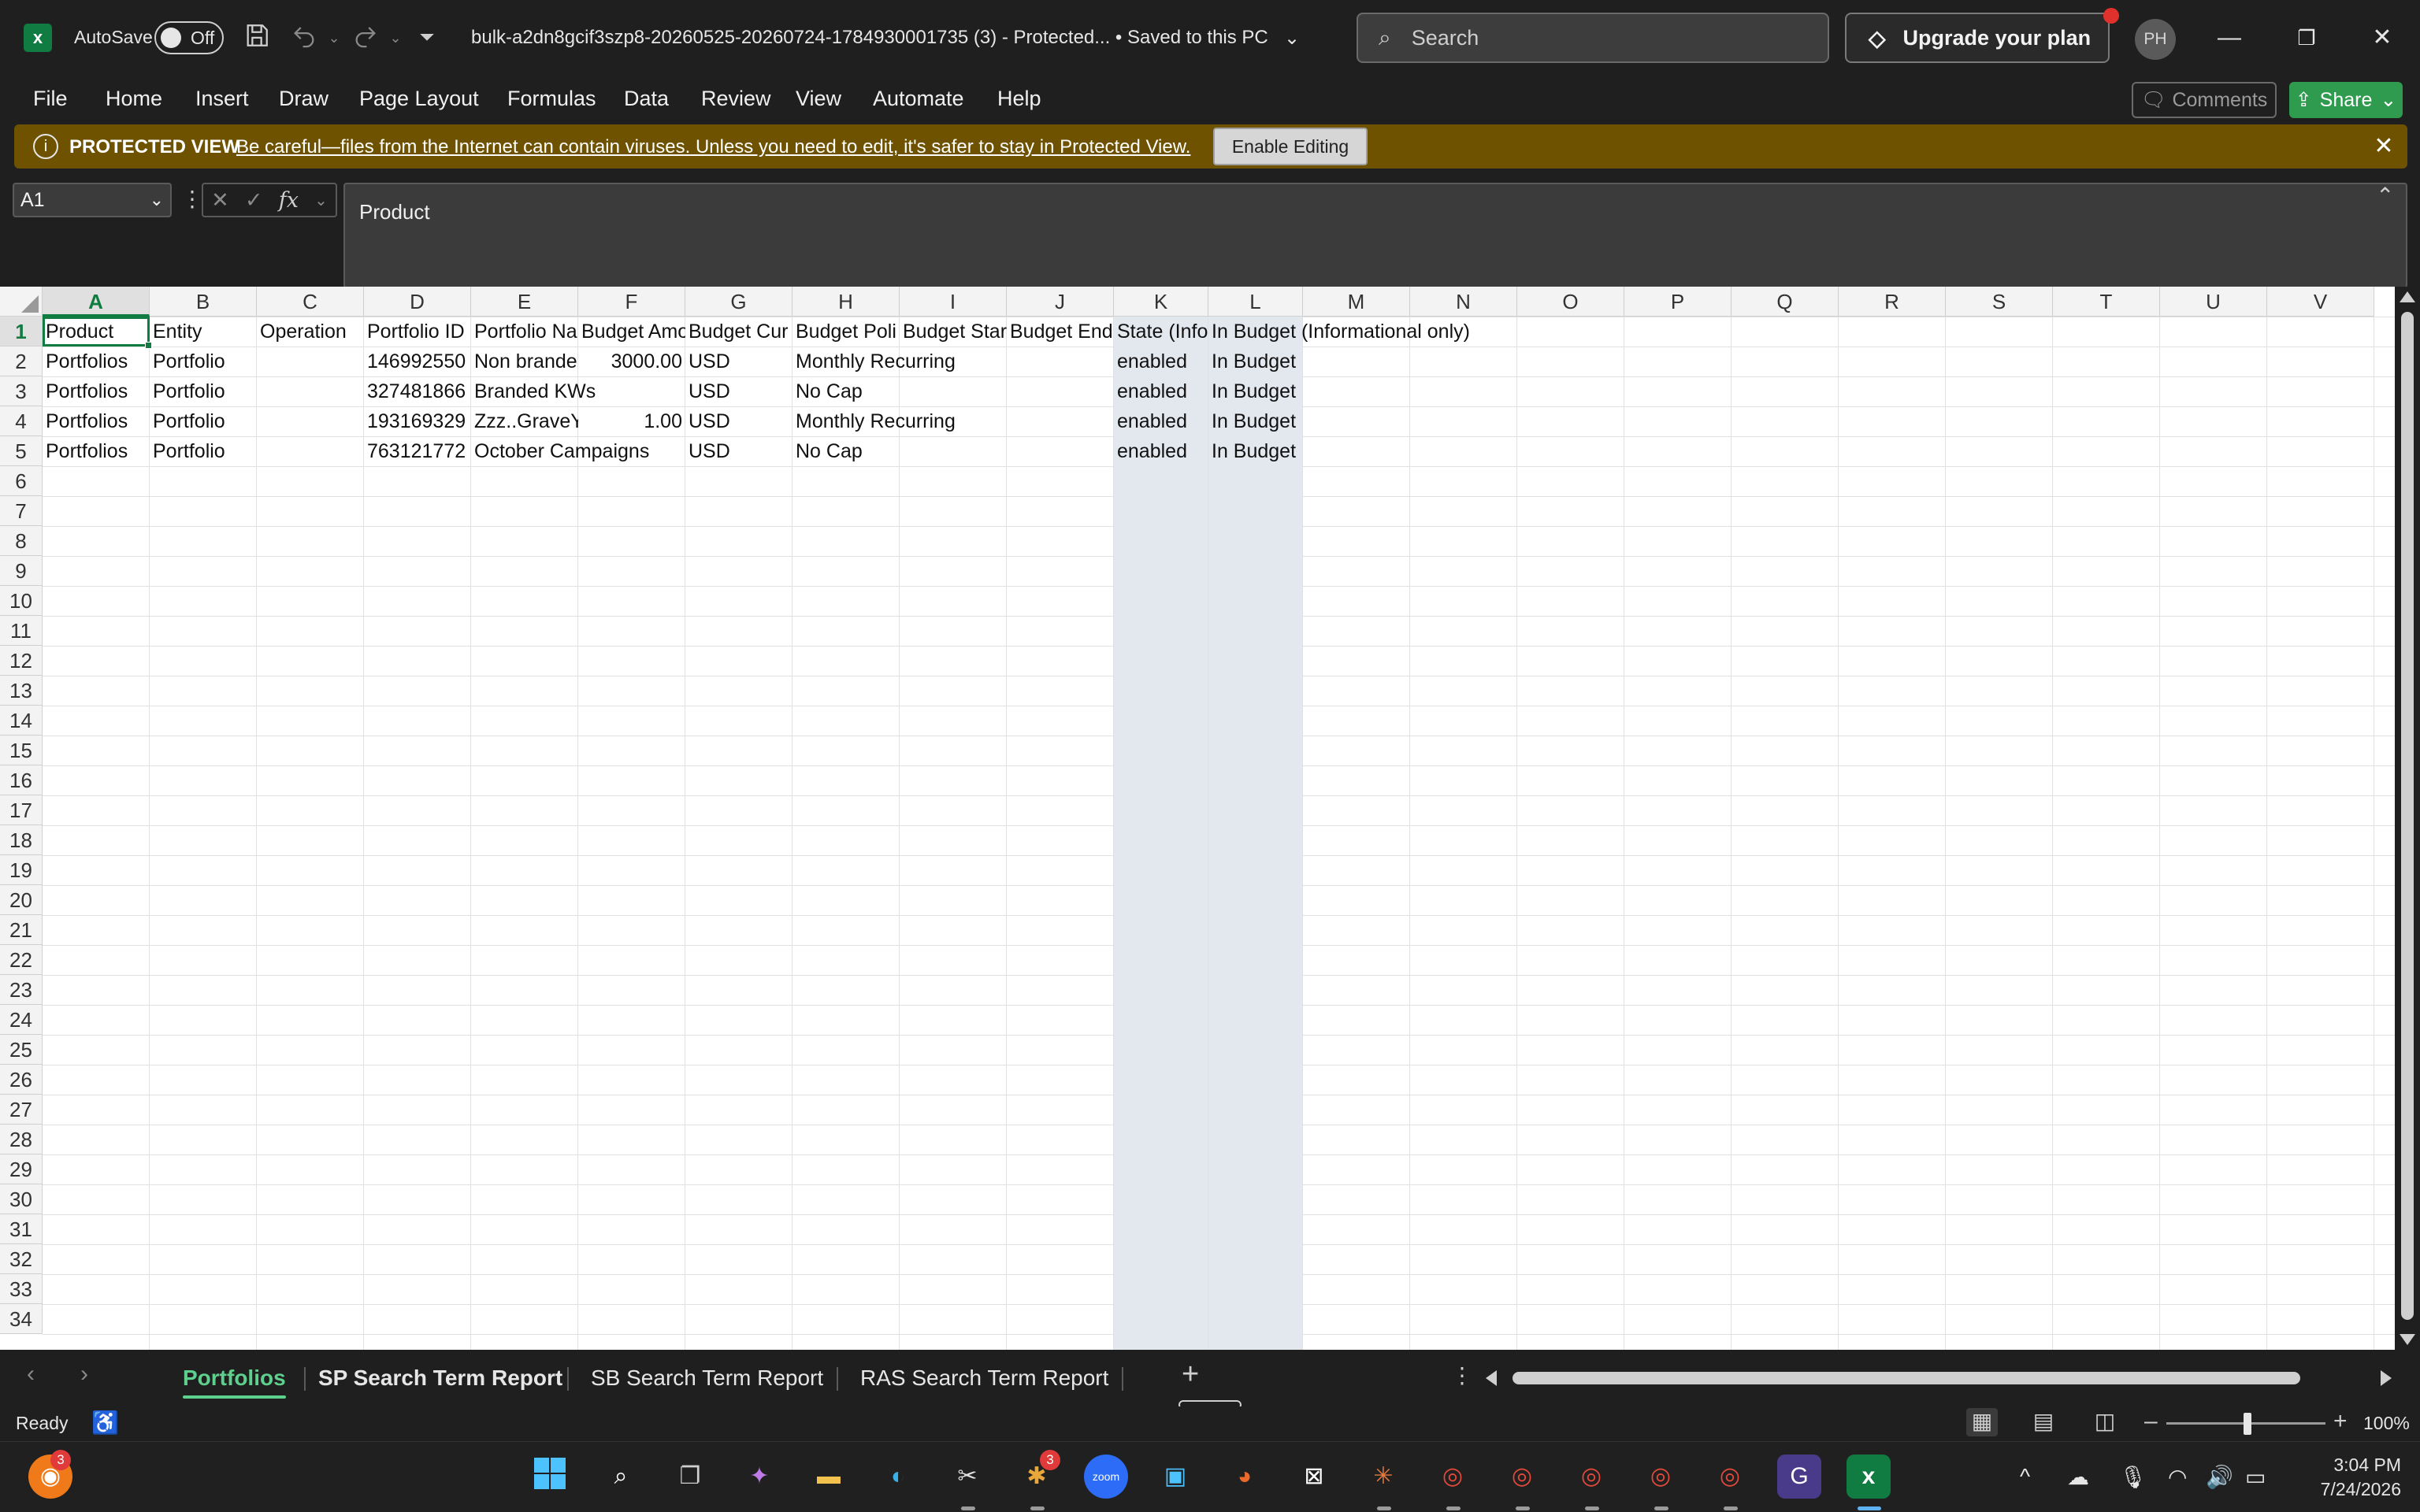 The width and height of the screenshot is (2420, 1512). I want to click on insert-function-icon: fx, so click(289, 200).